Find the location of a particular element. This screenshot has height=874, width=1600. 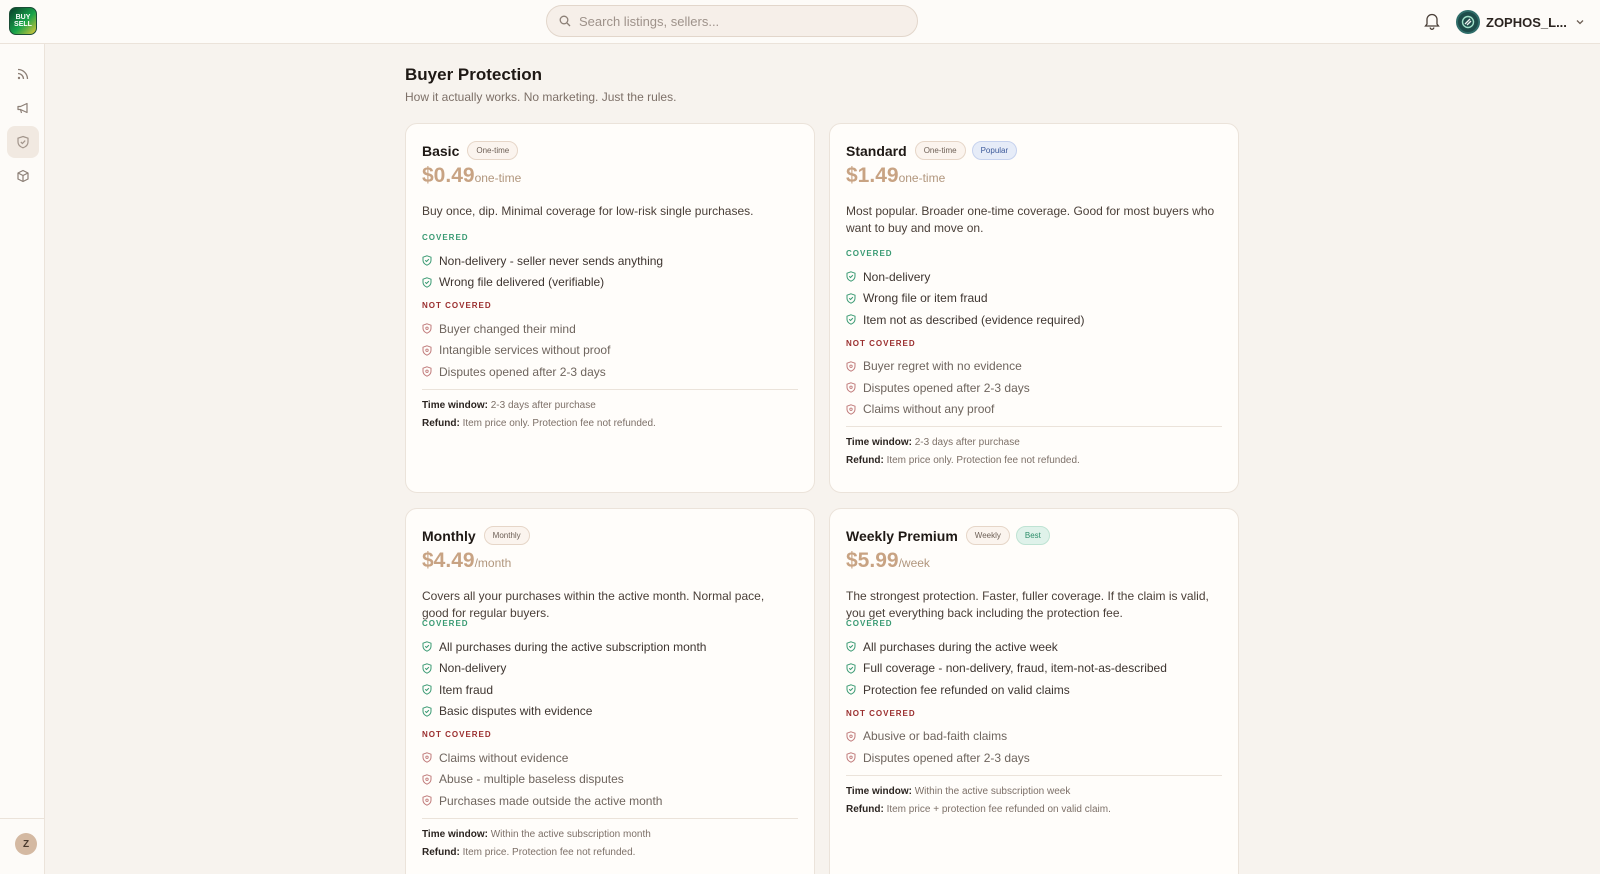

search-input is located at coordinates (739, 21).